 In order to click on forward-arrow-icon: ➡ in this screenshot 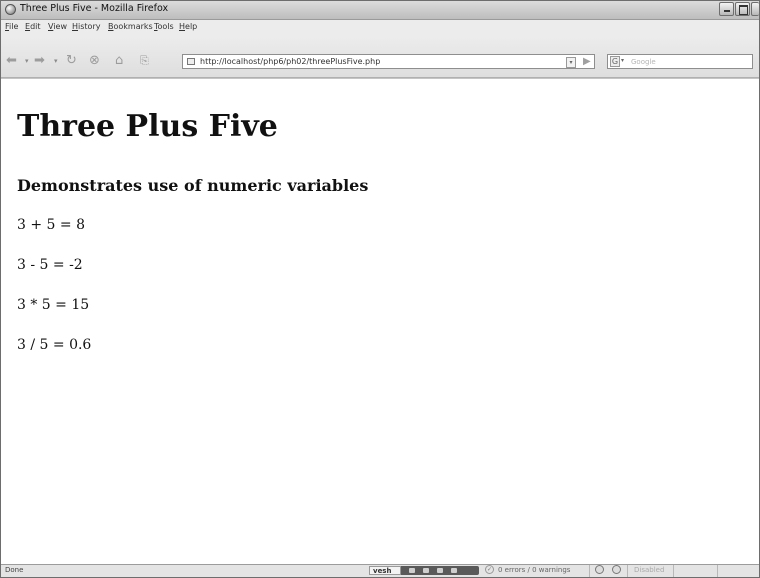, I will do `click(39, 60)`.